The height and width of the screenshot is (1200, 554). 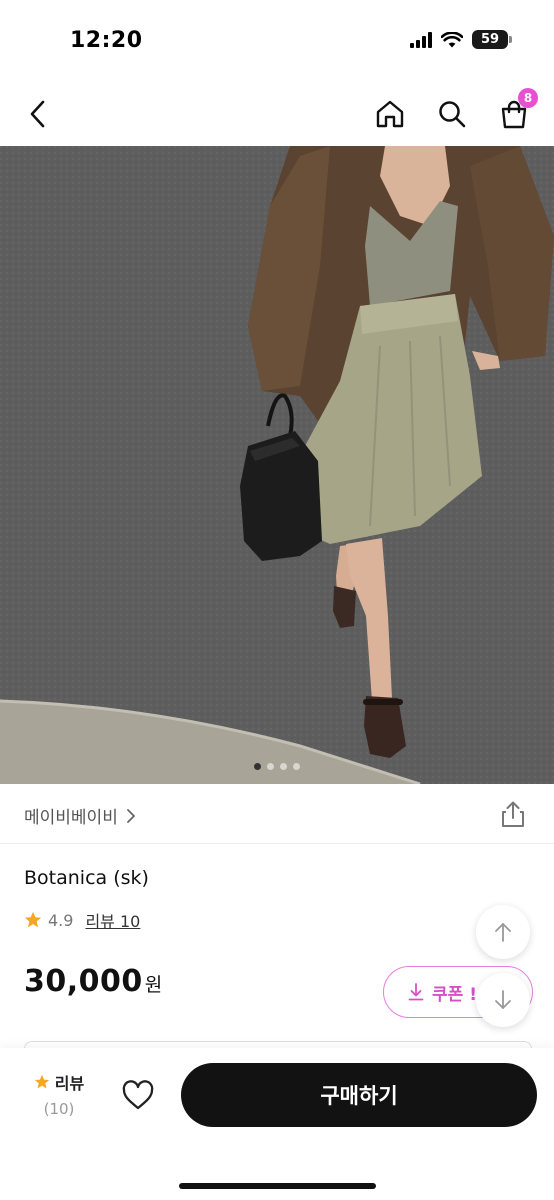 I want to click on wifi-icon, so click(x=452, y=39).